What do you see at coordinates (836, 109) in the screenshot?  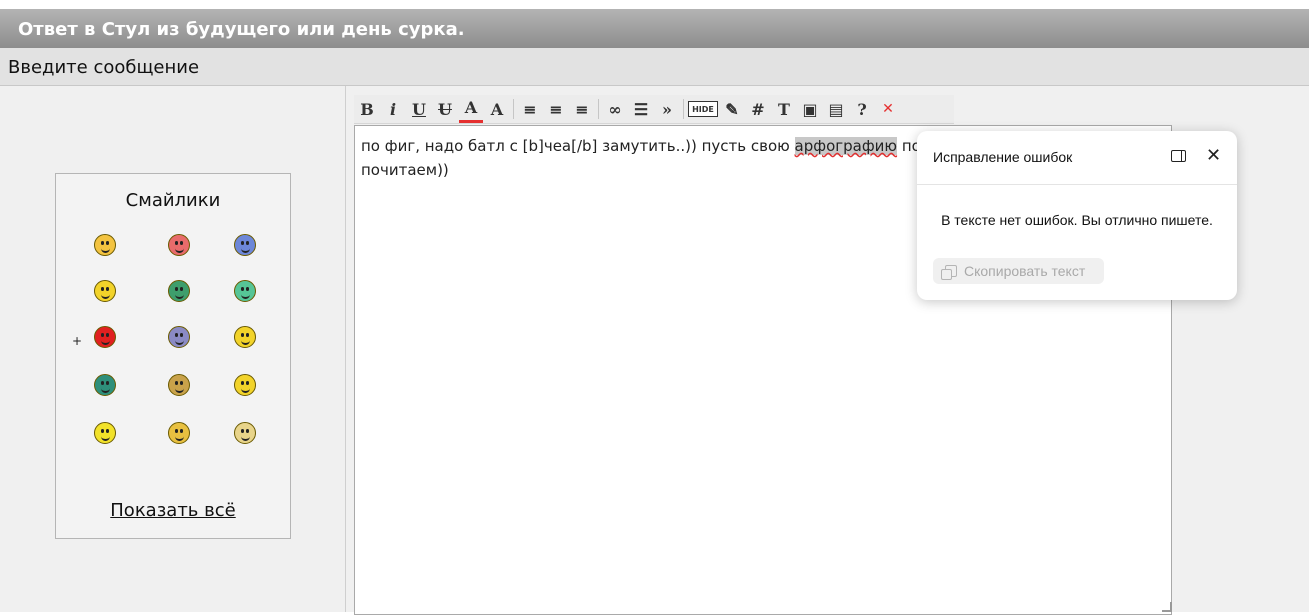 I see `video-button: ▤` at bounding box center [836, 109].